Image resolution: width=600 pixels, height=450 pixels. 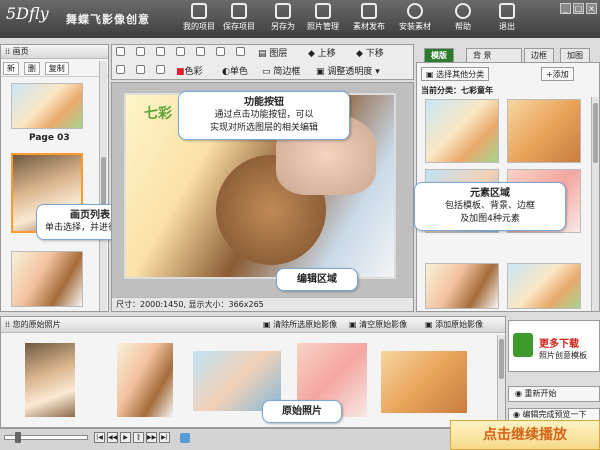 What do you see at coordinates (264, 54) in the screenshot?
I see `layer-icon: ▤` at bounding box center [264, 54].